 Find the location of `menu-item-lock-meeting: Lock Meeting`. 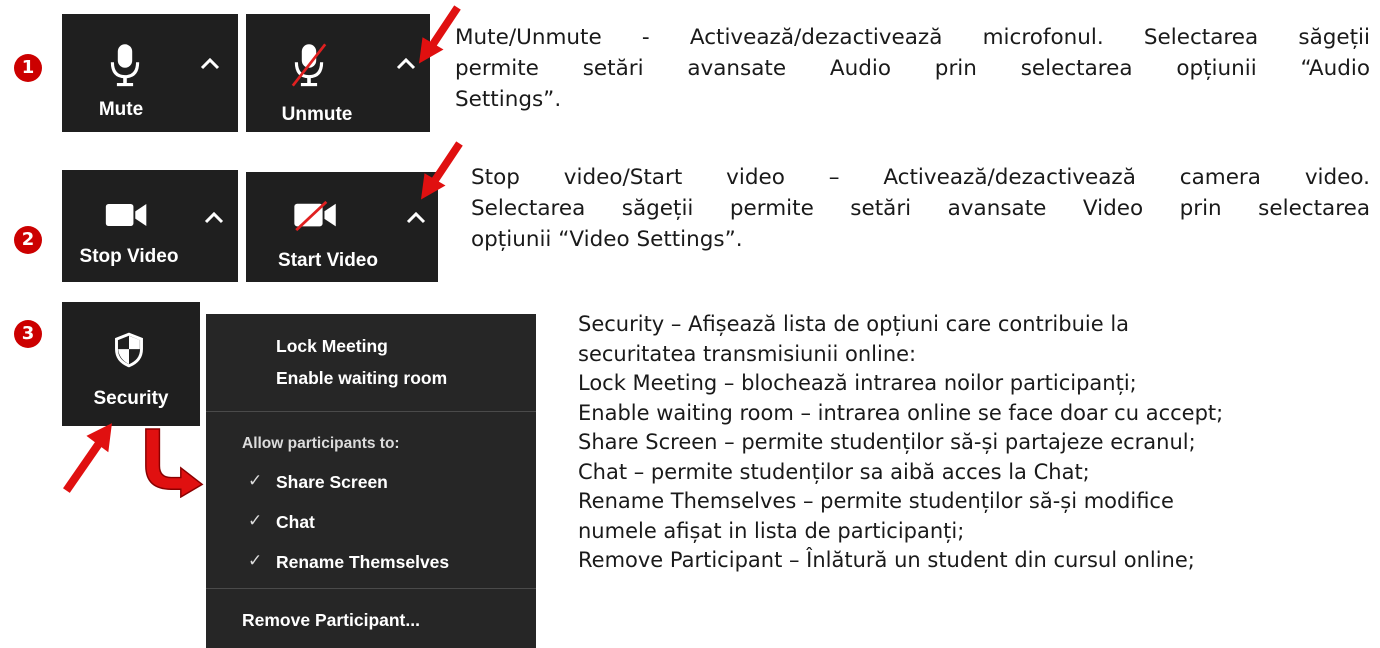

menu-item-lock-meeting: Lock Meeting is located at coordinates (332, 346).